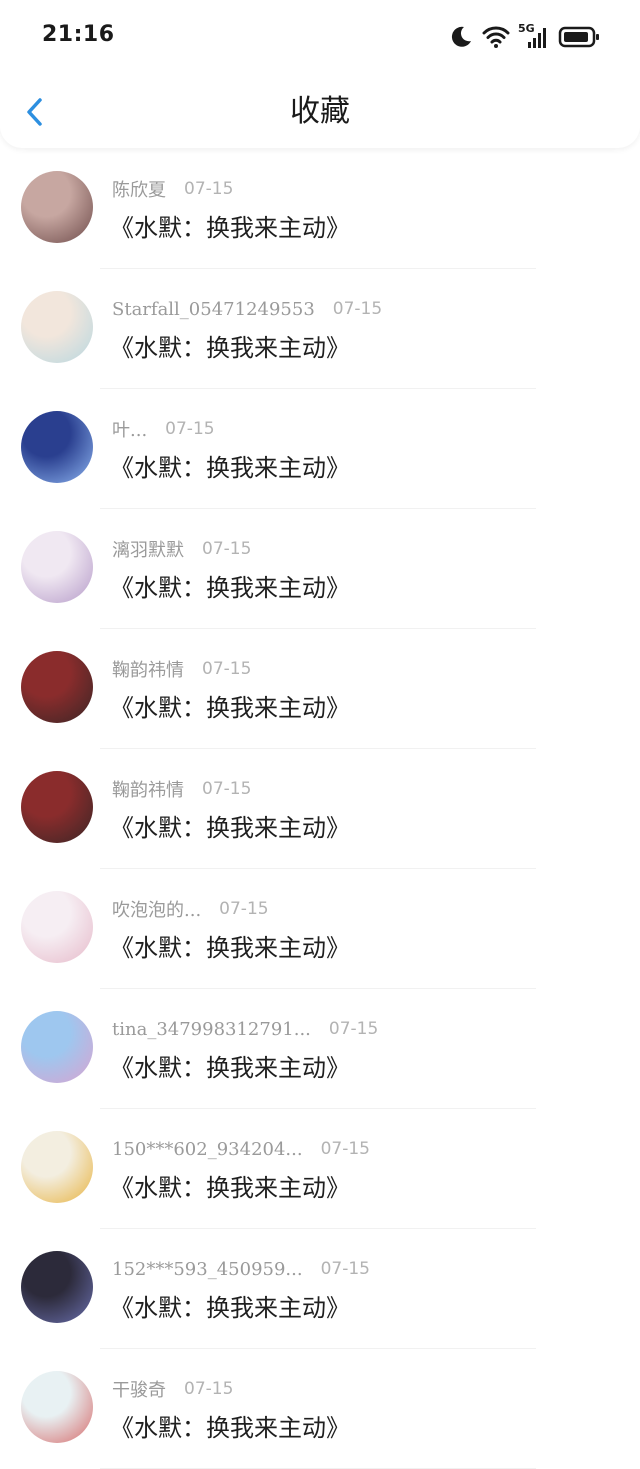 The height and width of the screenshot is (1469, 640). Describe the element at coordinates (172, 1389) in the screenshot. I see `meta-line: 干骏奇 07-15` at that location.